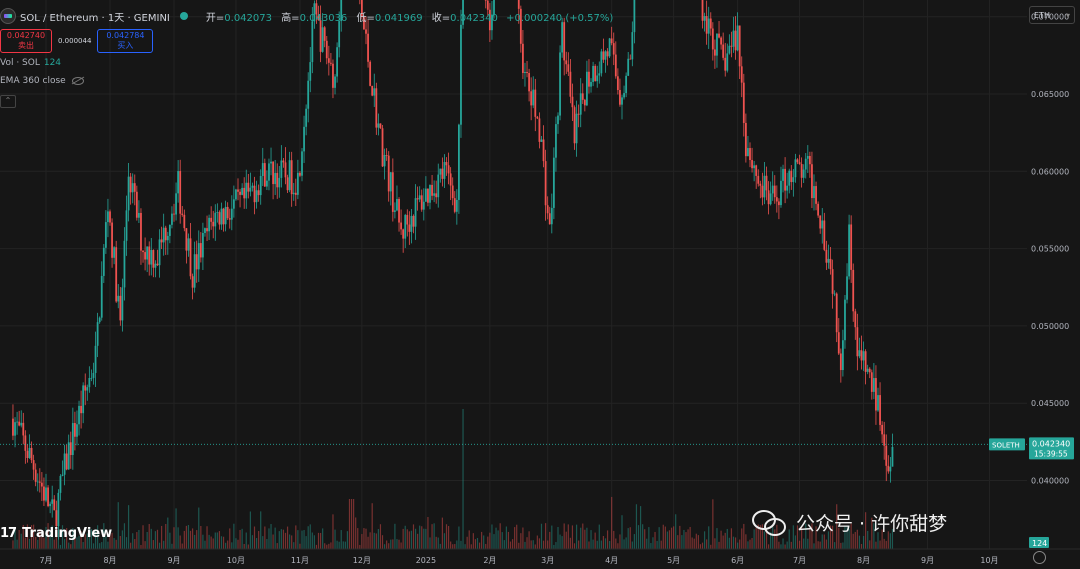 This screenshot has height=569, width=1080. What do you see at coordinates (56, 533) in the screenshot?
I see `tradingview-logo: 17 TradingView` at bounding box center [56, 533].